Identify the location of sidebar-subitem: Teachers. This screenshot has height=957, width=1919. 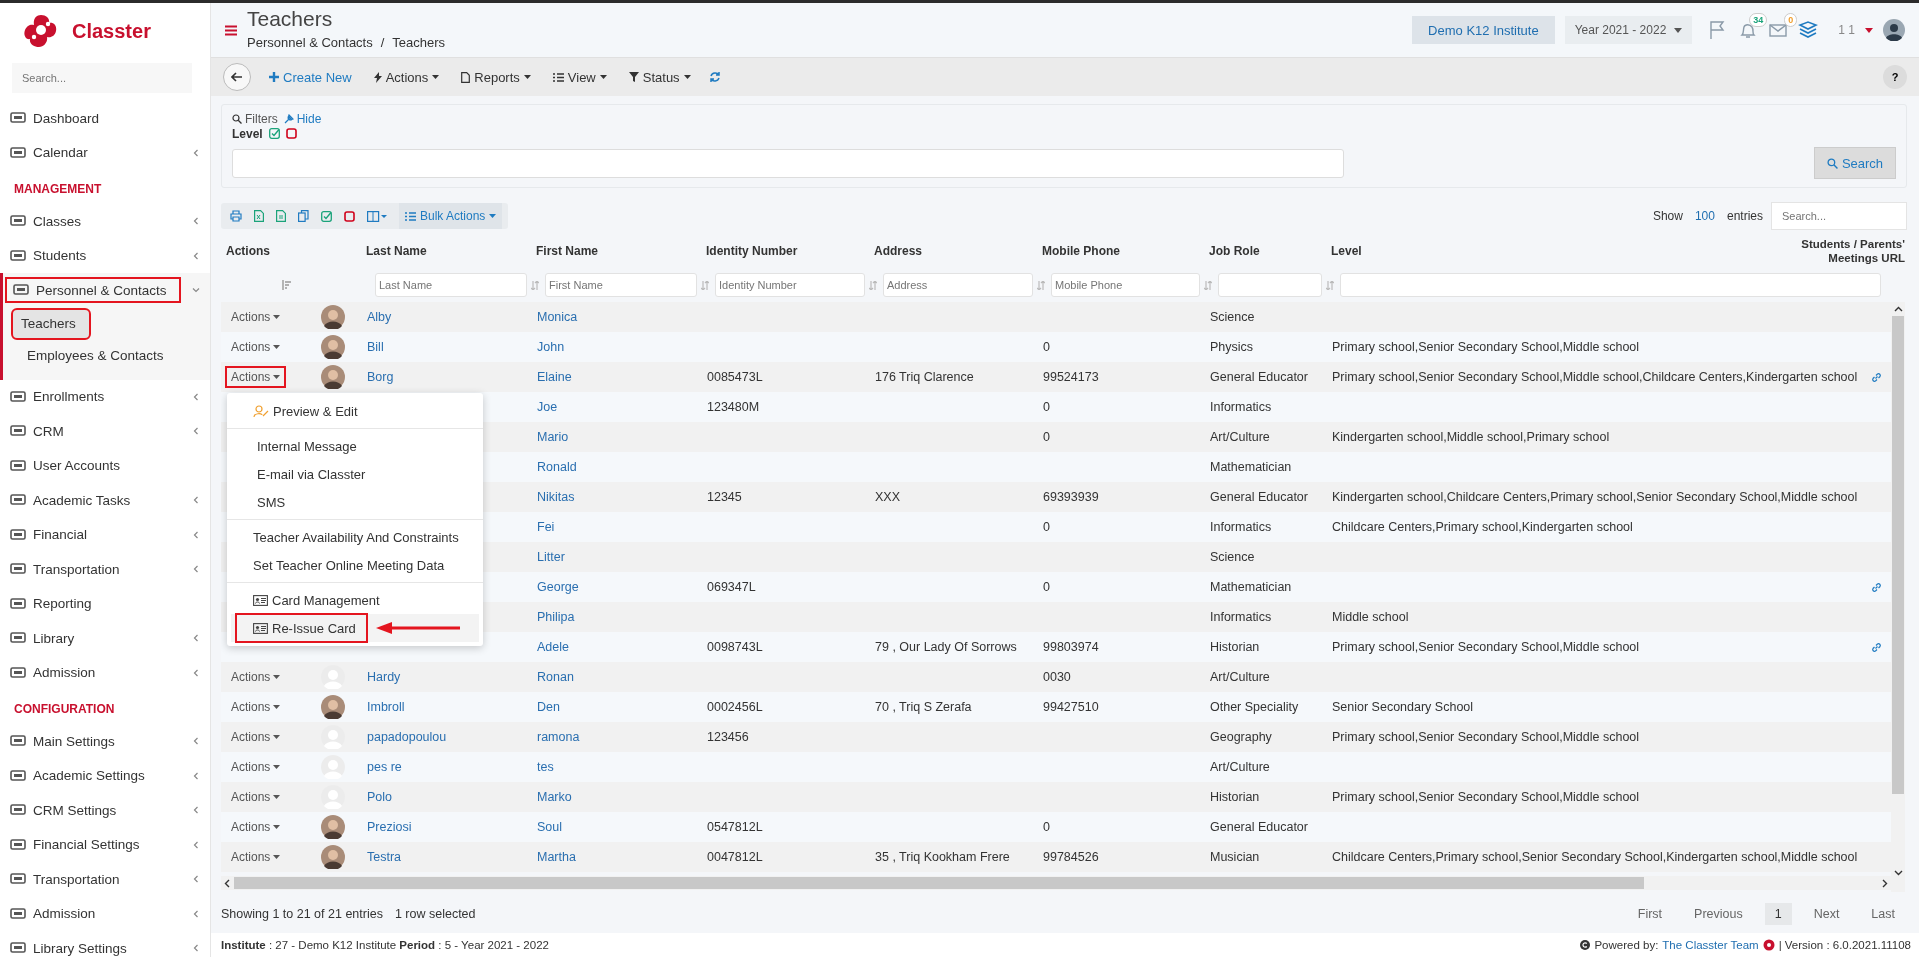
(51, 323).